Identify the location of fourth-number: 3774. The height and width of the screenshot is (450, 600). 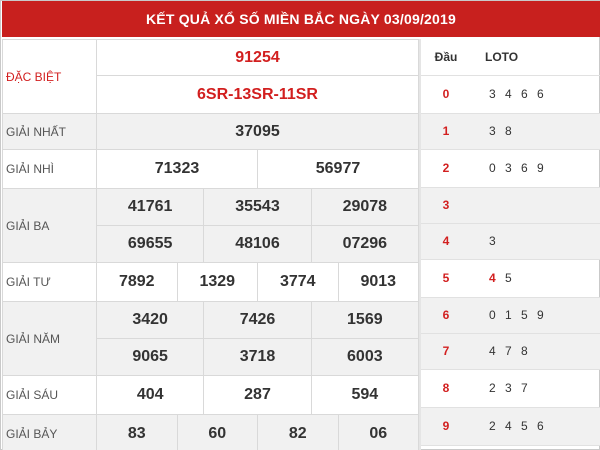
(297, 282).